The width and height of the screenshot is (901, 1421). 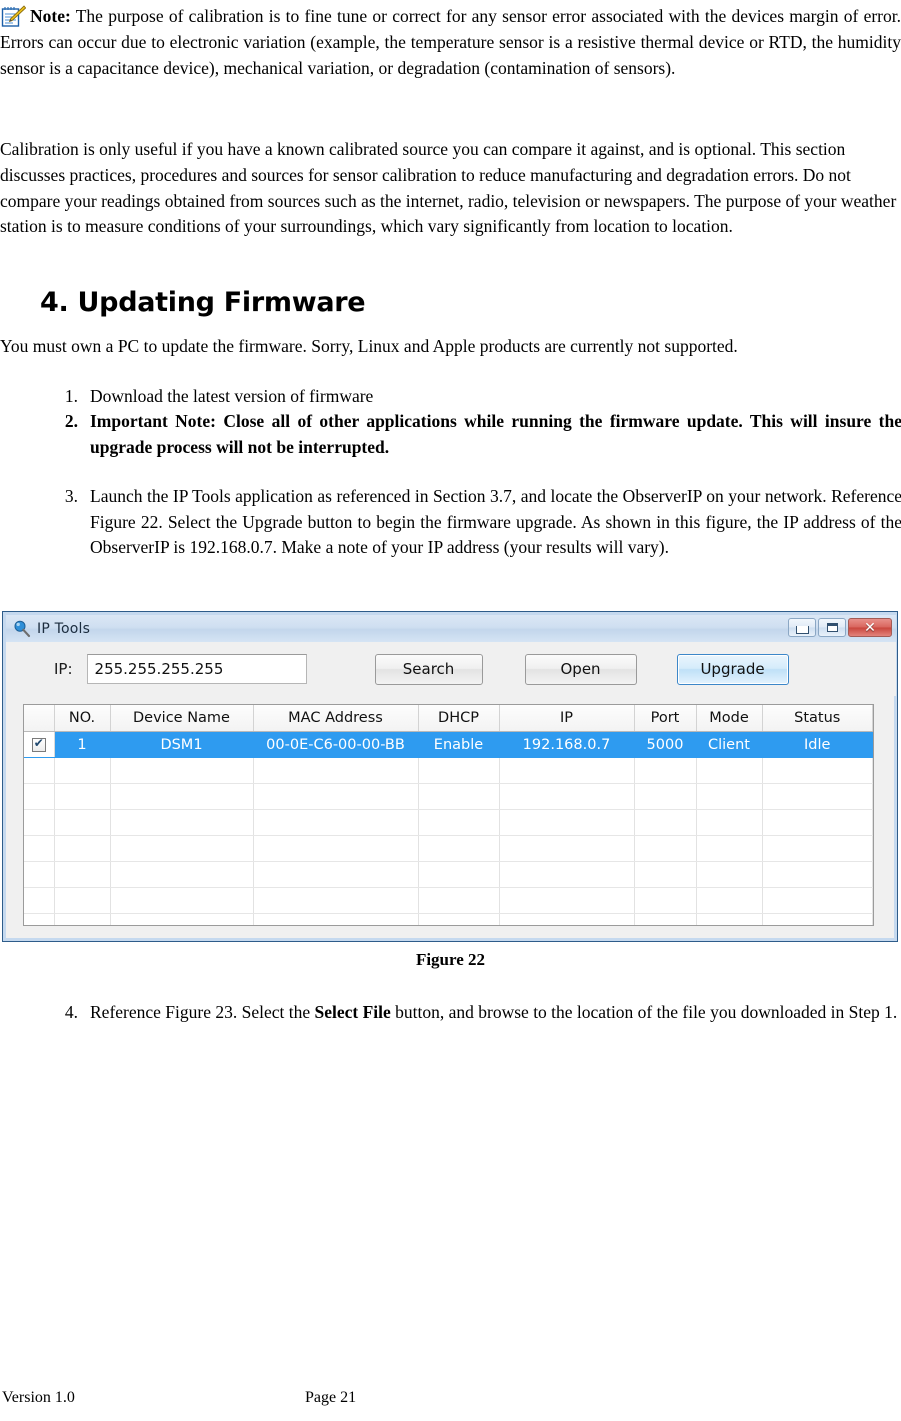 What do you see at coordinates (665, 718) in the screenshot?
I see `table-header-port: Port` at bounding box center [665, 718].